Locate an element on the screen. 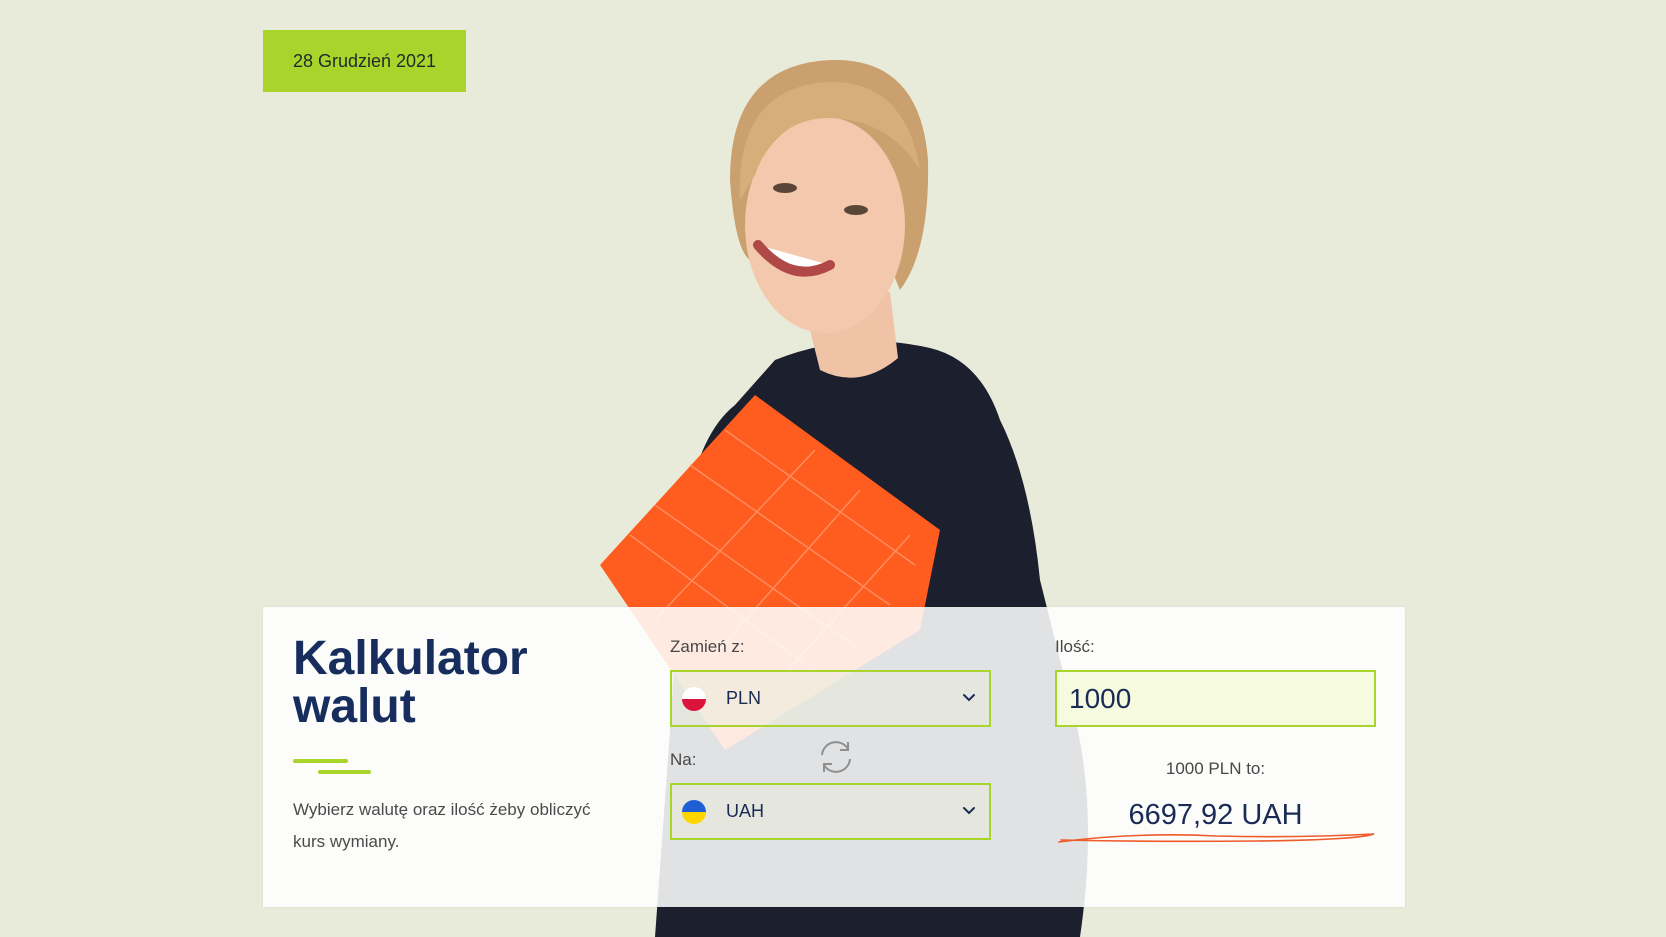 Image resolution: width=1666 pixels, height=937 pixels. date-badge: 28 Grudzień 2021 is located at coordinates (364, 61).